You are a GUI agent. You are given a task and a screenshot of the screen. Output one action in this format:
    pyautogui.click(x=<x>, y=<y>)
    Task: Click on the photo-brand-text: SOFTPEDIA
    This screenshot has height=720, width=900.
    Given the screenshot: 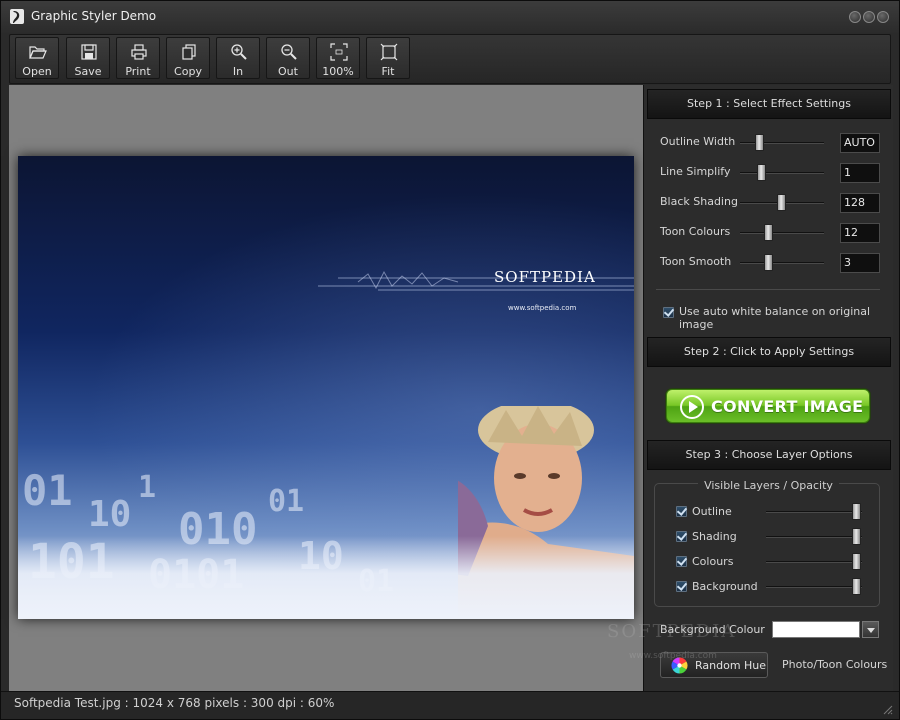 What is the action you would take?
    pyautogui.click(x=545, y=277)
    